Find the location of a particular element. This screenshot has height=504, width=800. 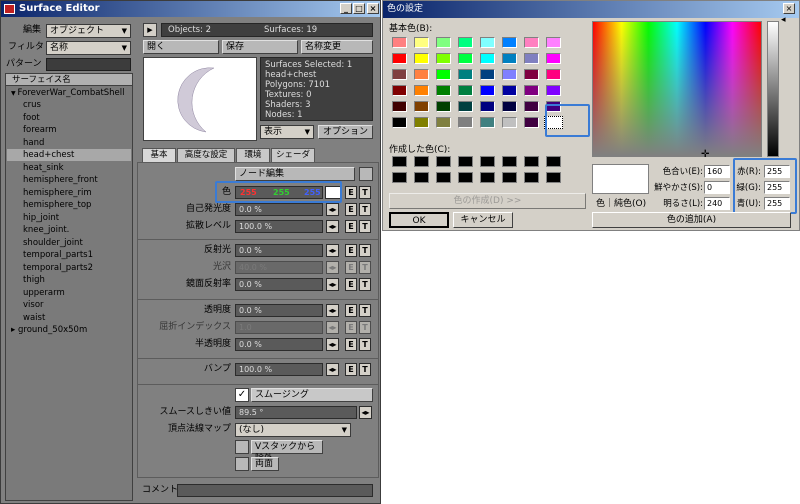

vstack-exclude-button: Vスタックから除外 is located at coordinates (287, 452).